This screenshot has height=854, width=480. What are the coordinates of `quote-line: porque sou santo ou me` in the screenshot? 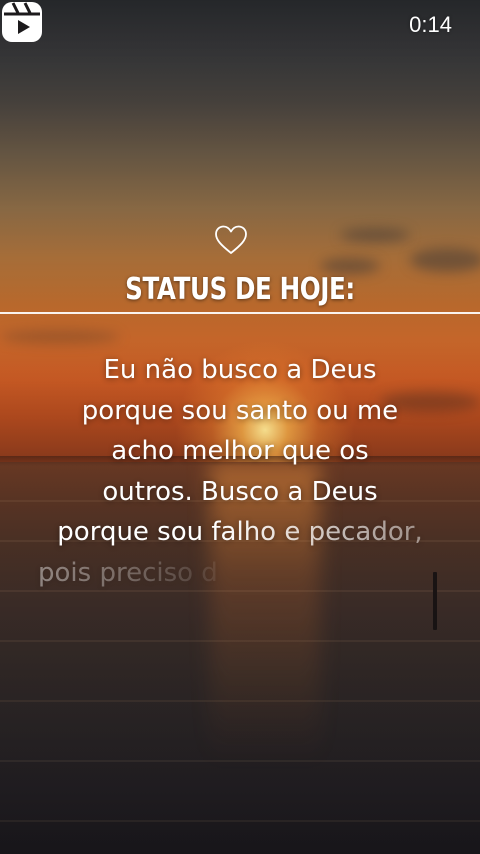 It's located at (240, 410).